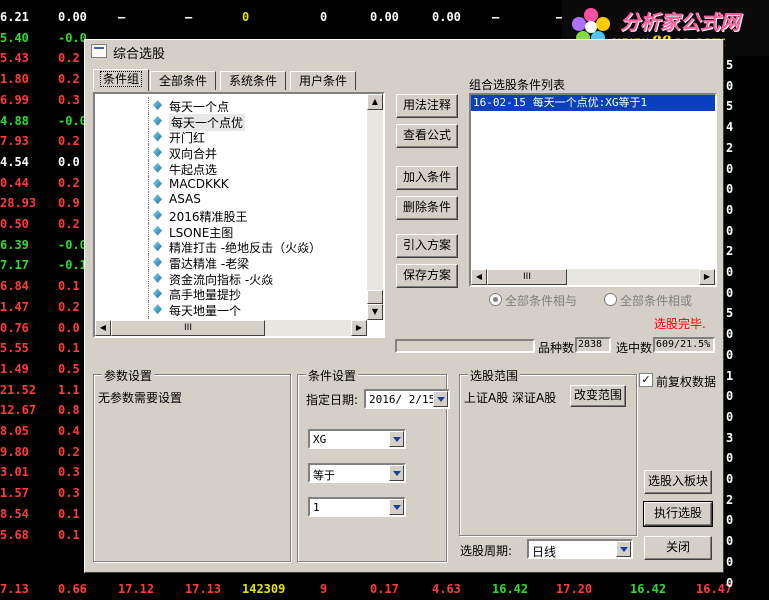 Image resolution: width=769 pixels, height=600 pixels. Describe the element at coordinates (69, 472) in the screenshot. I see `quote-cell: 0.3` at that location.